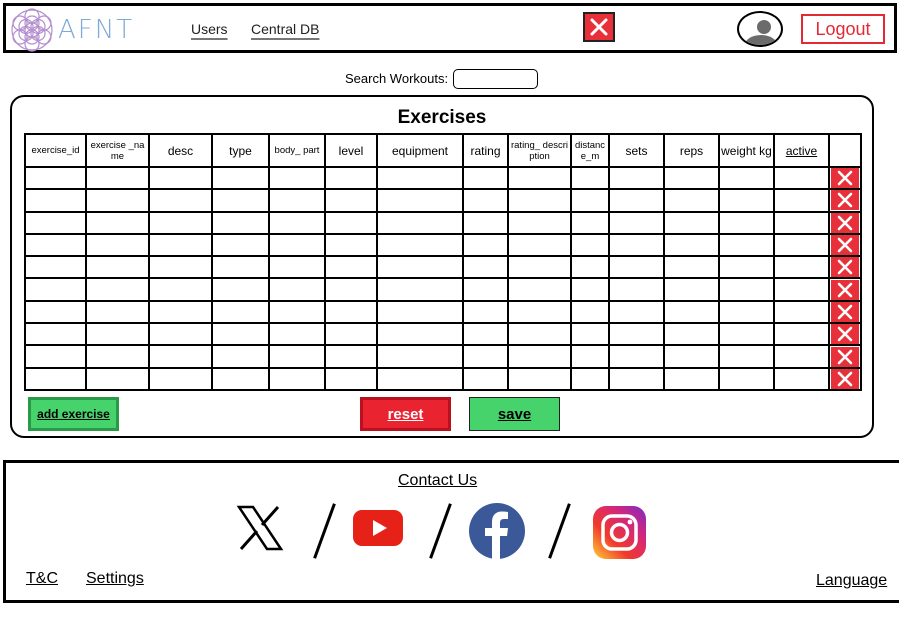  I want to click on add-exercise-button: add exercise, so click(73, 414).